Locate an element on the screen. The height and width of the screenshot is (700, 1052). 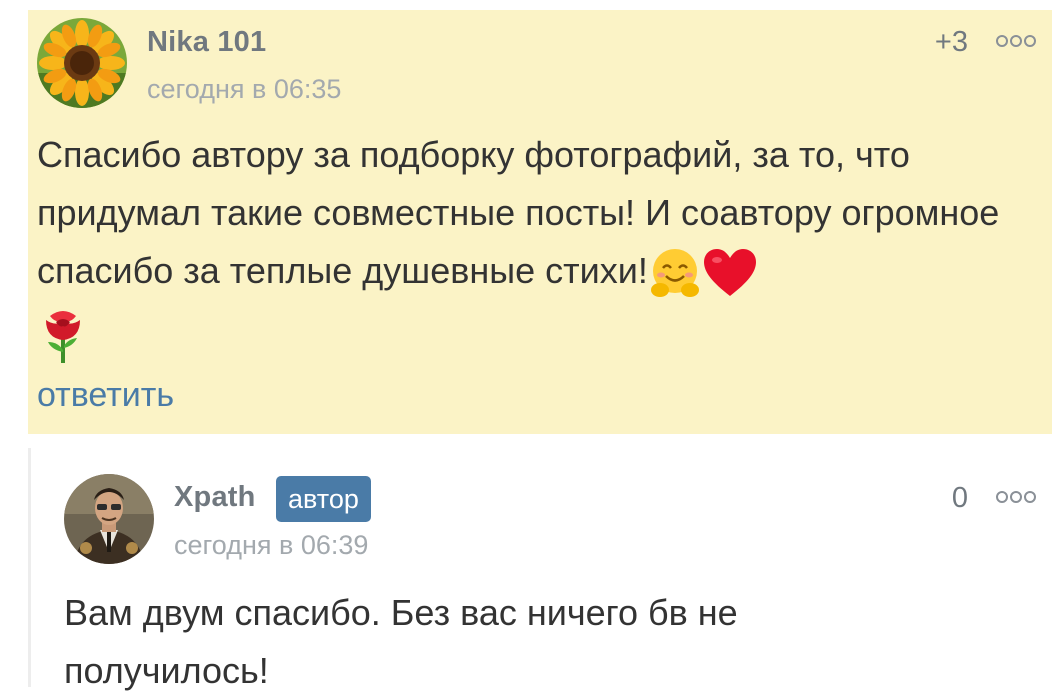
rose-icon is located at coordinates (63, 336).